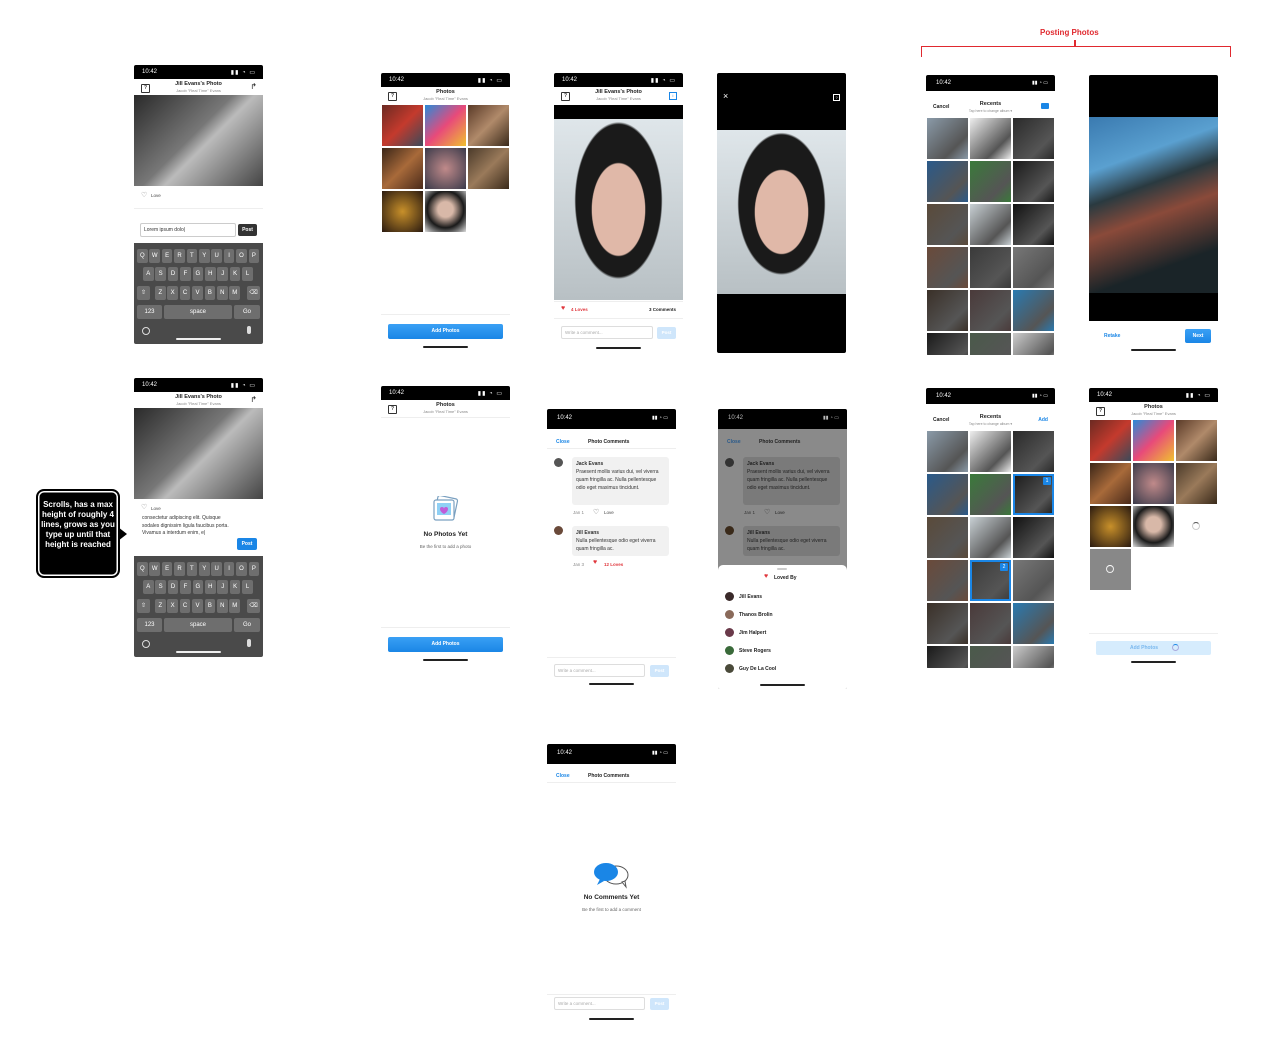 Image resolution: width=1280 pixels, height=1064 pixels. I want to click on comment-author: Jill Evans, so click(620, 533).